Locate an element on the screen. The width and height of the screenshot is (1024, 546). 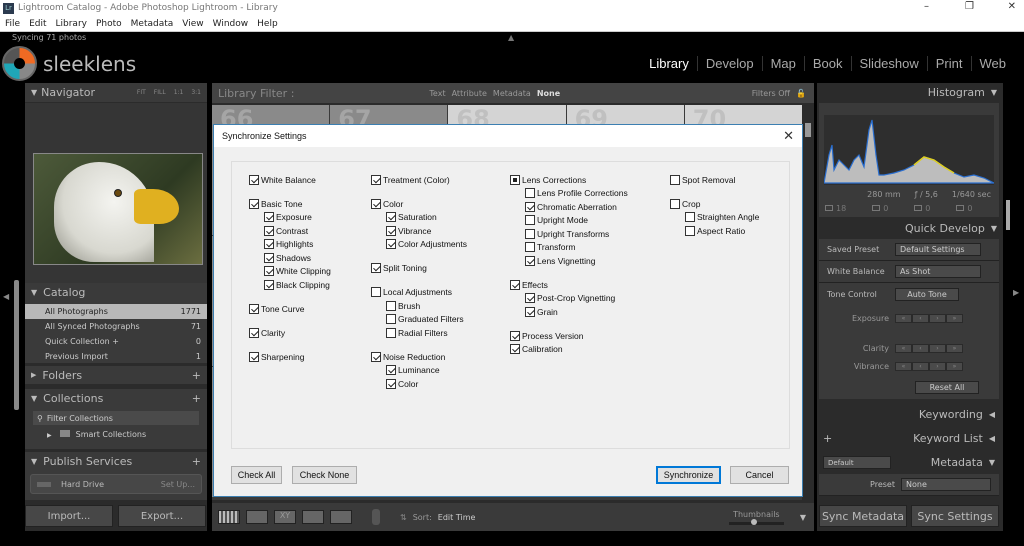
folders-header: ▶ Folders + is located at coordinates (116, 375).